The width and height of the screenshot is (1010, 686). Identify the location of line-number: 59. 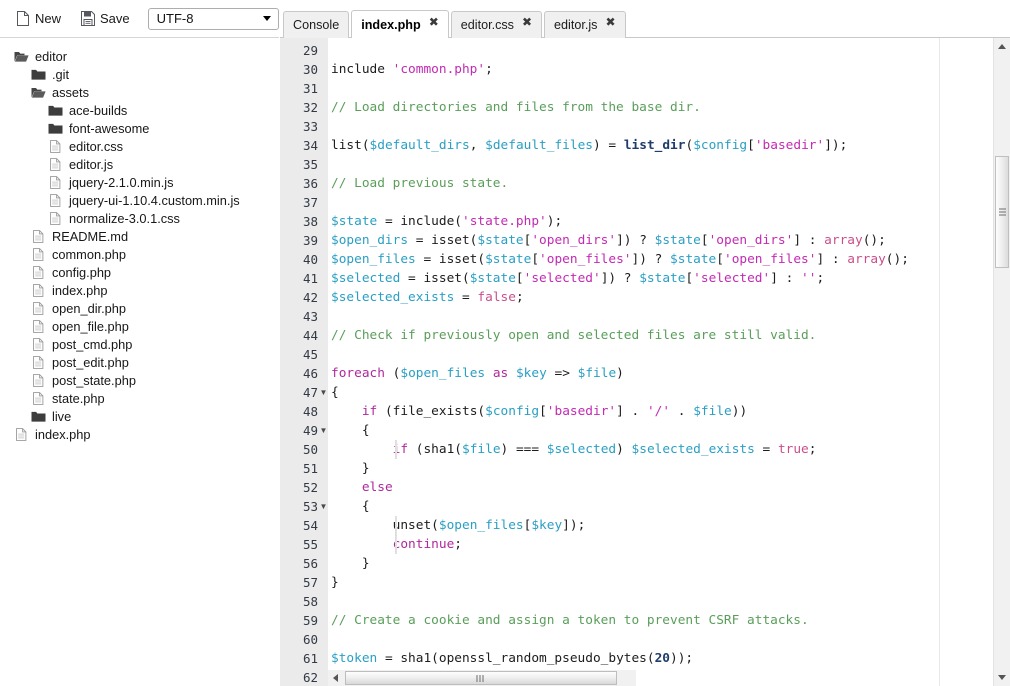
(310, 620).